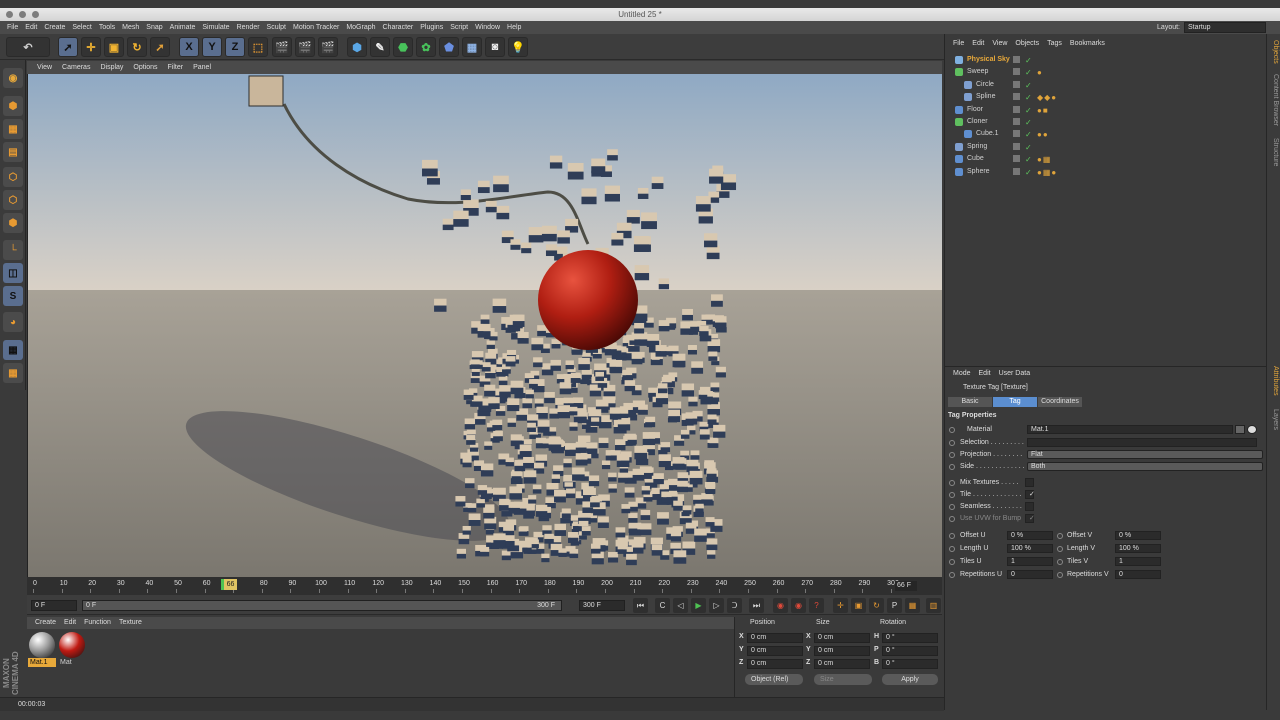  Describe the element at coordinates (1044, 160) in the screenshot. I see `object-tags: ●▦` at that location.